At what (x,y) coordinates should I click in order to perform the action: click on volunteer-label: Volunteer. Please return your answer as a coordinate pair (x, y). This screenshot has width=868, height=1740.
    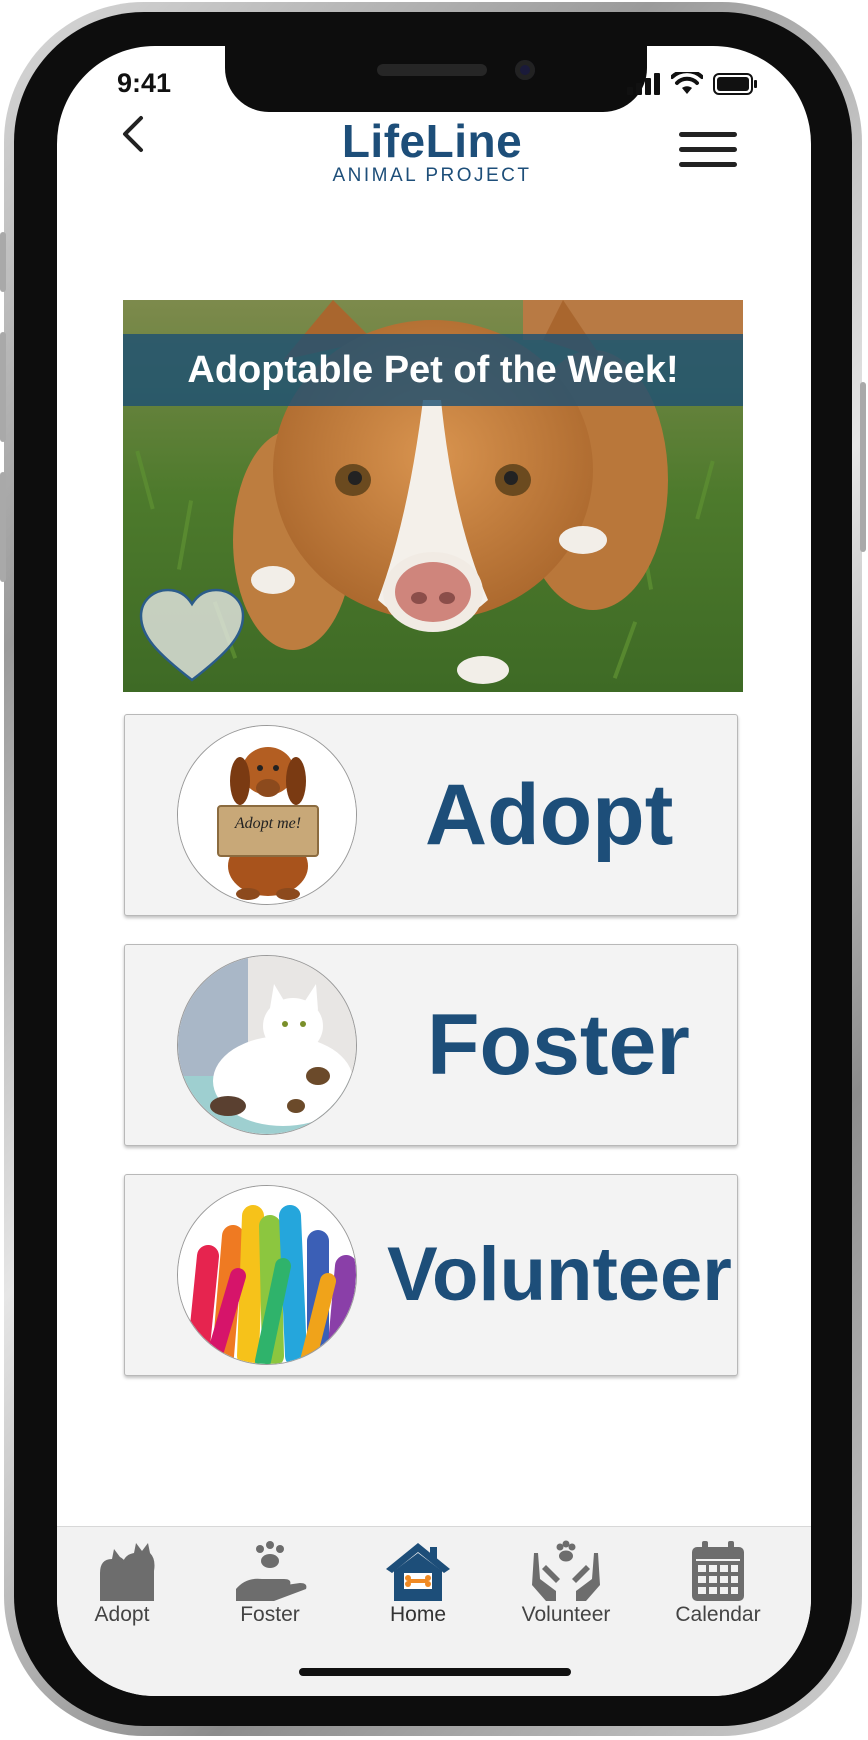
    Looking at the image, I should click on (559, 1274).